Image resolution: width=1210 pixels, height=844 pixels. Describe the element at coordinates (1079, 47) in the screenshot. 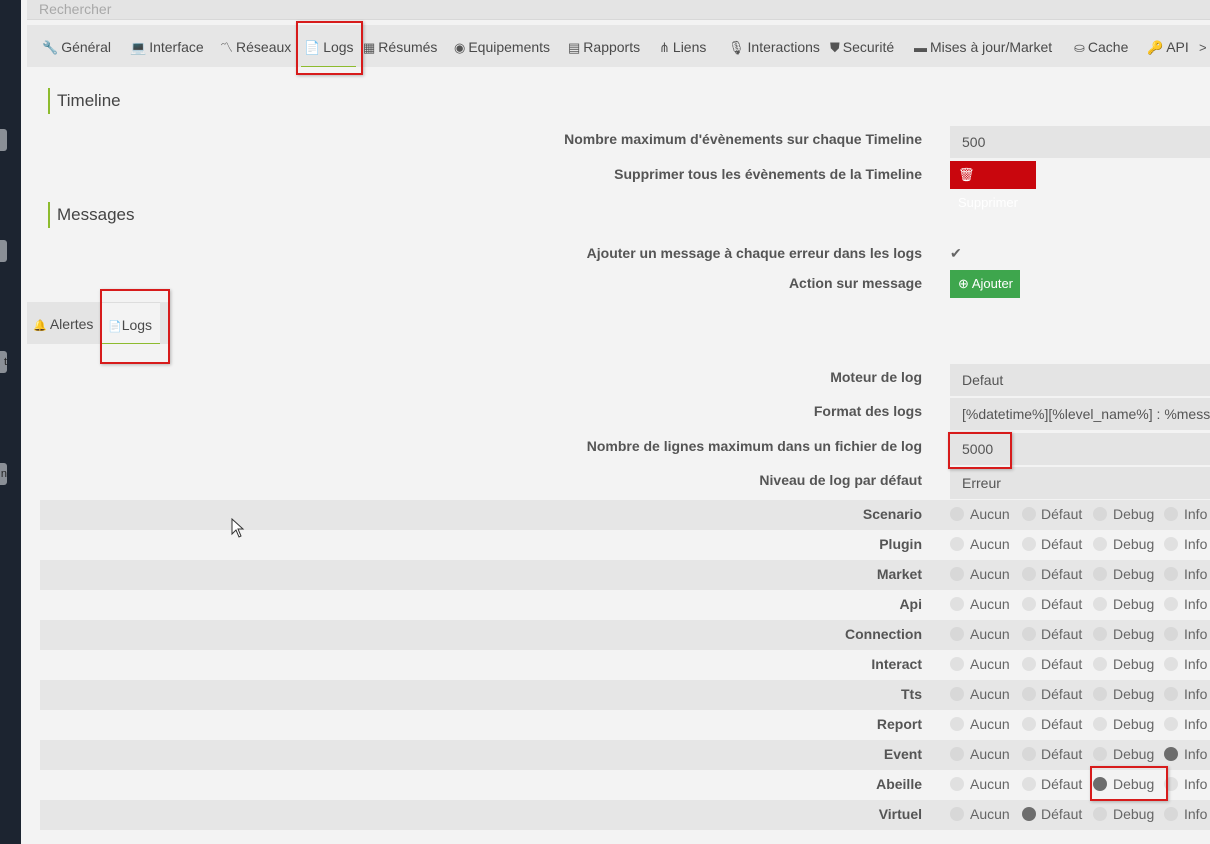

I see `hdd-icon: ⛀` at that location.